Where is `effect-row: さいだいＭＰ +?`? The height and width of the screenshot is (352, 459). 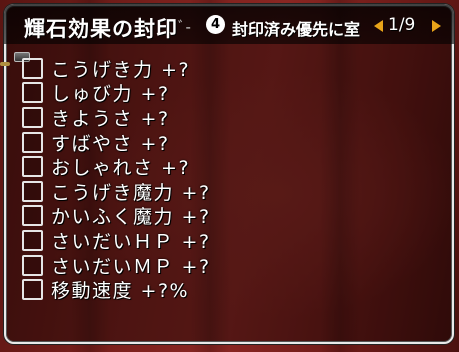
effect-row: さいだいＭＰ +? is located at coordinates (116, 265).